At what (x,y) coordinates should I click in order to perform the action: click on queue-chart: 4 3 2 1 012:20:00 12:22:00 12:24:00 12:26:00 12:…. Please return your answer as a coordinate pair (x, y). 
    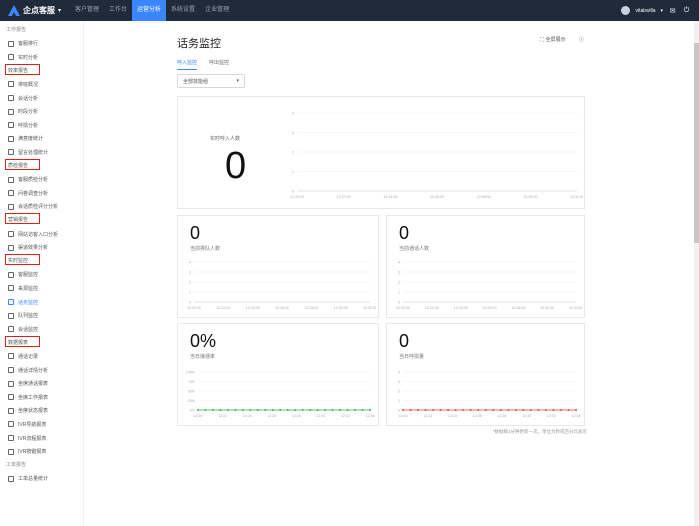
    Looking at the image, I should click on (281, 286).